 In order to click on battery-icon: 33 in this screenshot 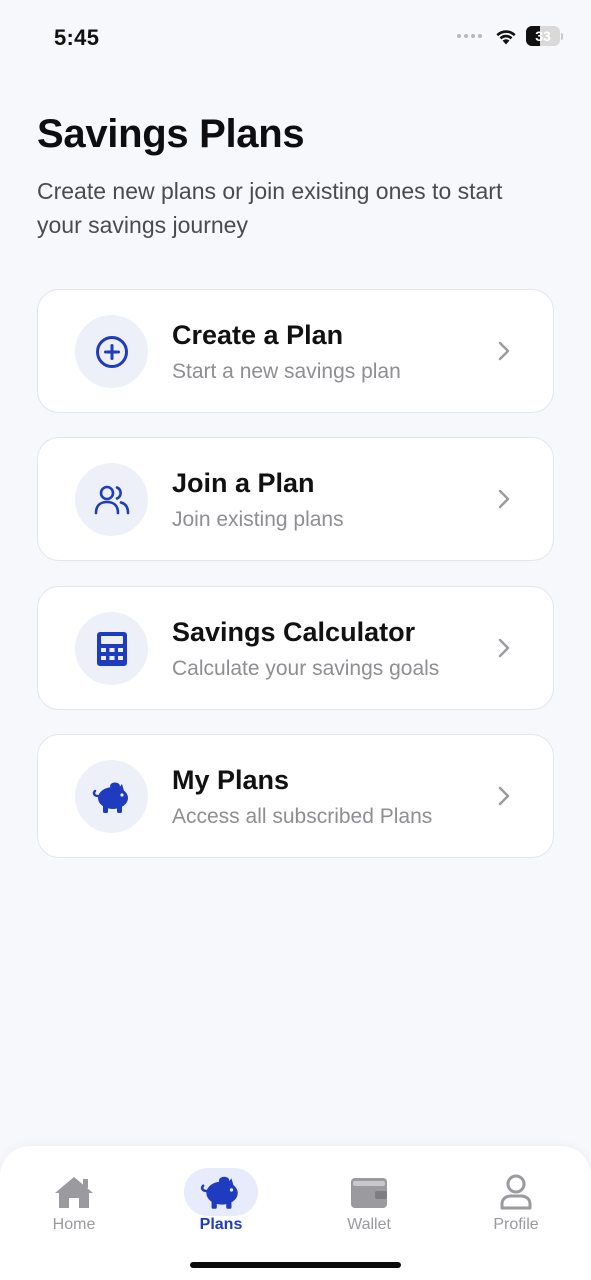, I will do `click(544, 36)`.